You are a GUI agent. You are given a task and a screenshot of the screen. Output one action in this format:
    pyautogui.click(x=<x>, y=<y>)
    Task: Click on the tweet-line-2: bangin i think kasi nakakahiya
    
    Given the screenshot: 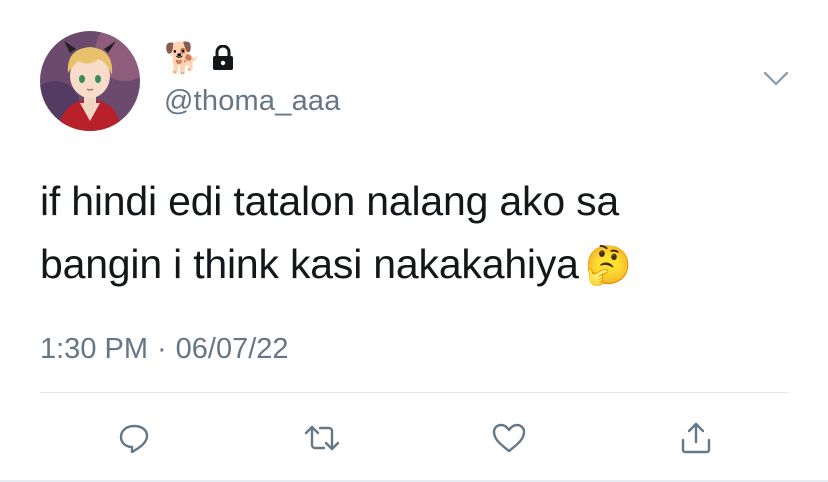 What is the action you would take?
    pyautogui.click(x=309, y=264)
    